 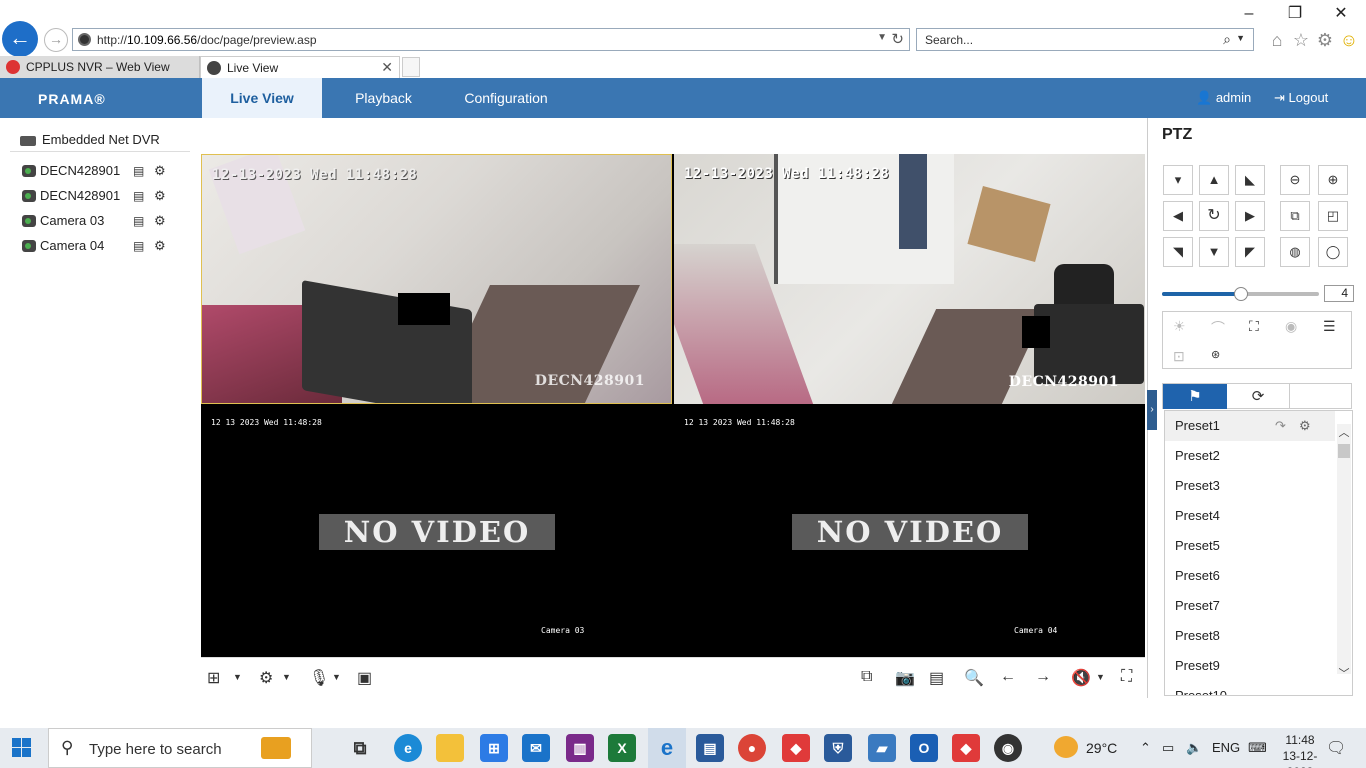 What do you see at coordinates (300, 67) in the screenshot?
I see `browser-tab-live-view: Live View ✕` at bounding box center [300, 67].